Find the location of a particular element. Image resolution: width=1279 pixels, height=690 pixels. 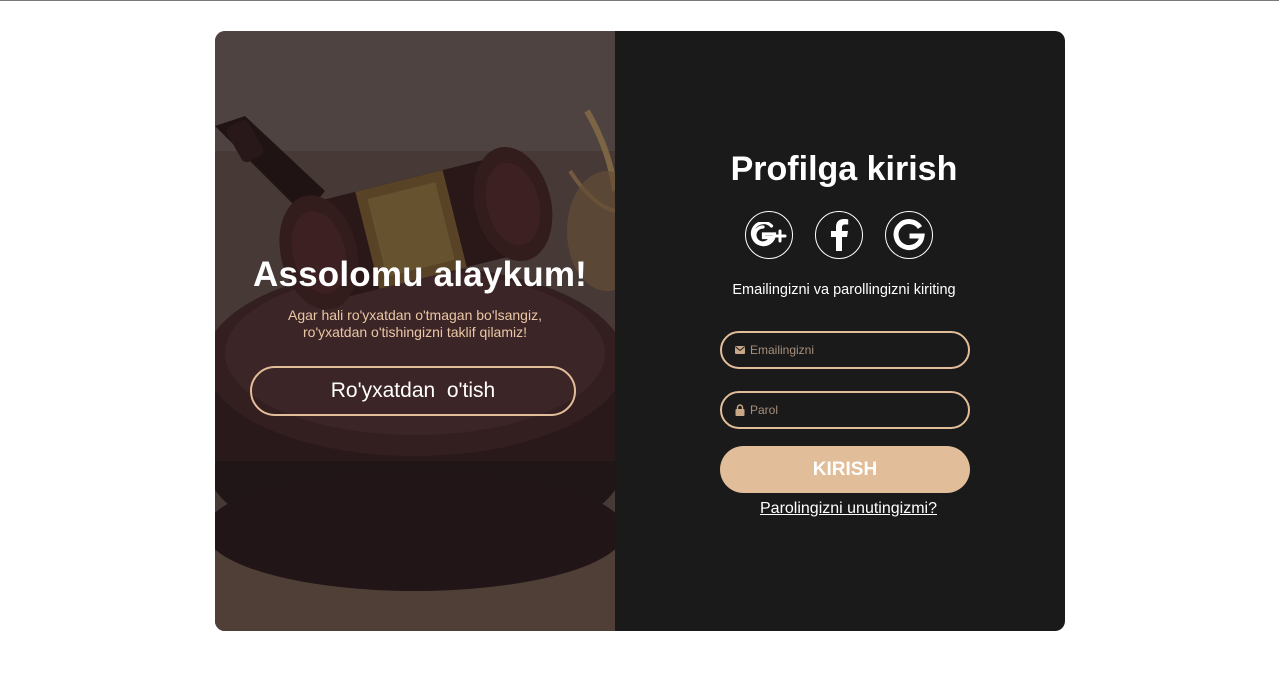

google-plus-button is located at coordinates (769, 235).